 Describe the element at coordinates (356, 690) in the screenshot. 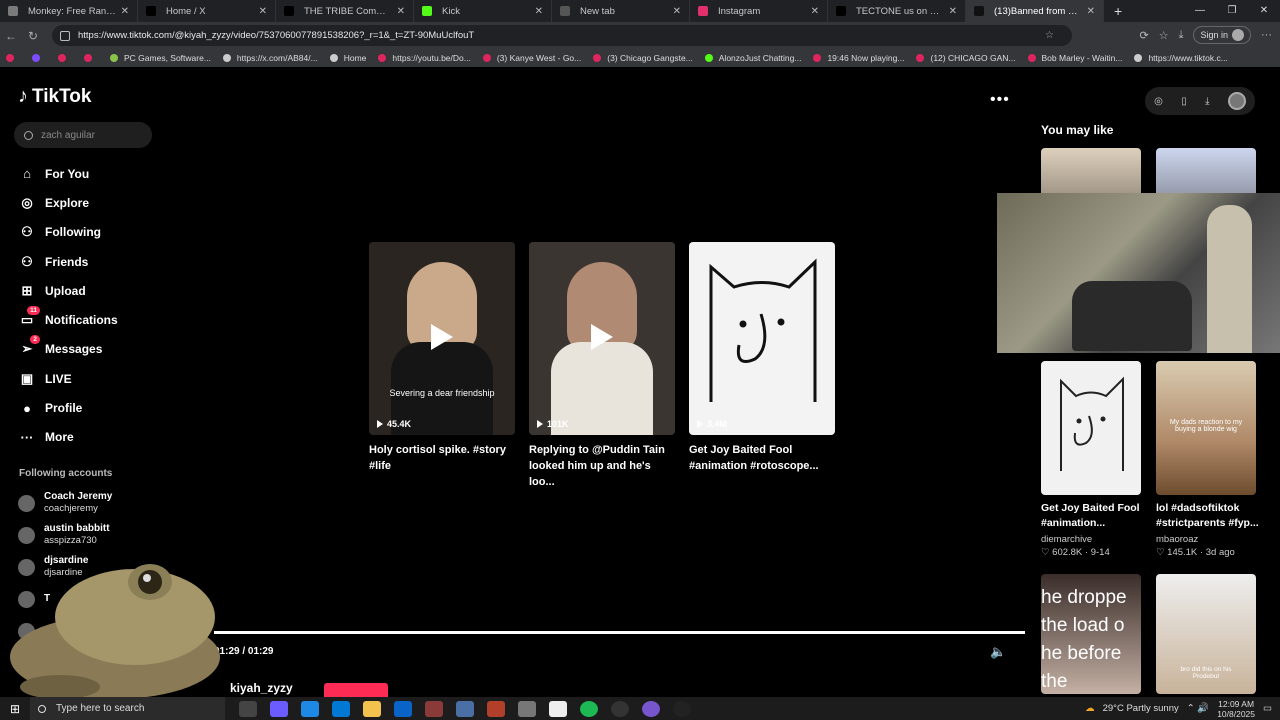

I see `follow-button` at that location.